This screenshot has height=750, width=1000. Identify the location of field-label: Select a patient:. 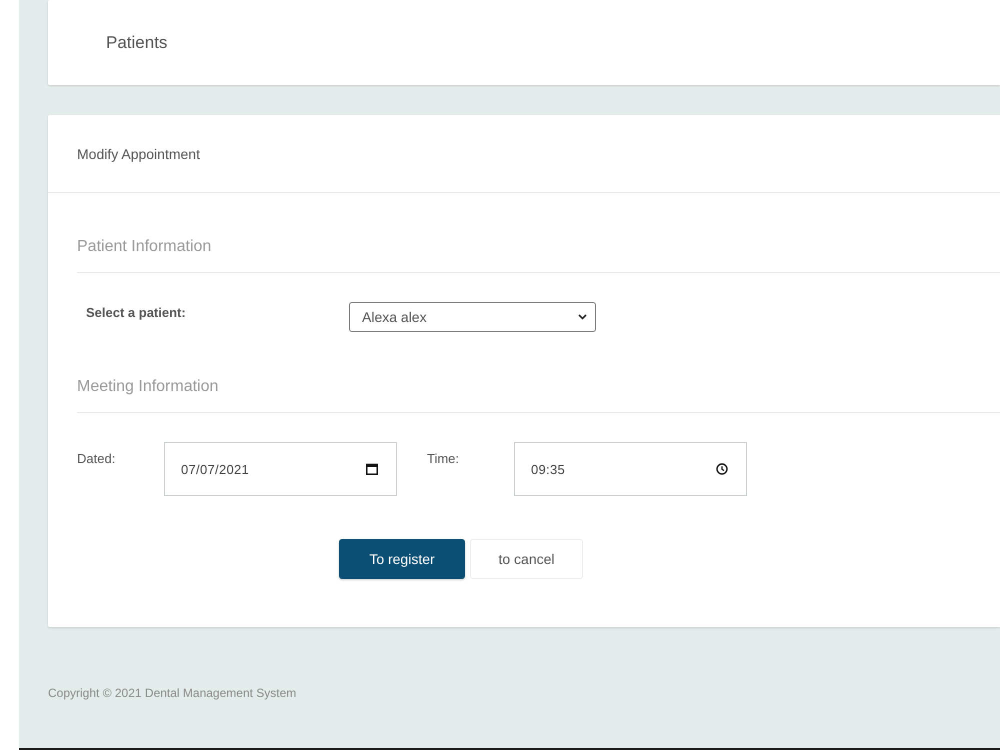
(136, 312).